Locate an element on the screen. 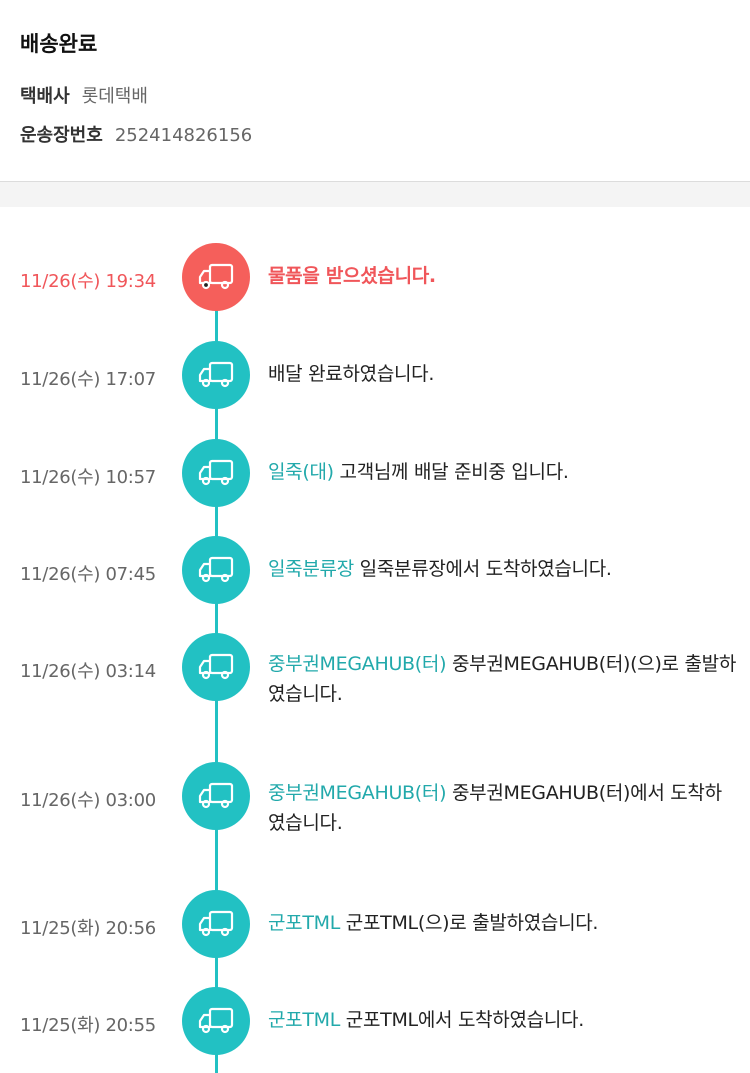 The width and height of the screenshot is (750, 1073). event-message: 일죽(대) 고객님께 배달 준비중 입니다. is located at coordinates (418, 472).